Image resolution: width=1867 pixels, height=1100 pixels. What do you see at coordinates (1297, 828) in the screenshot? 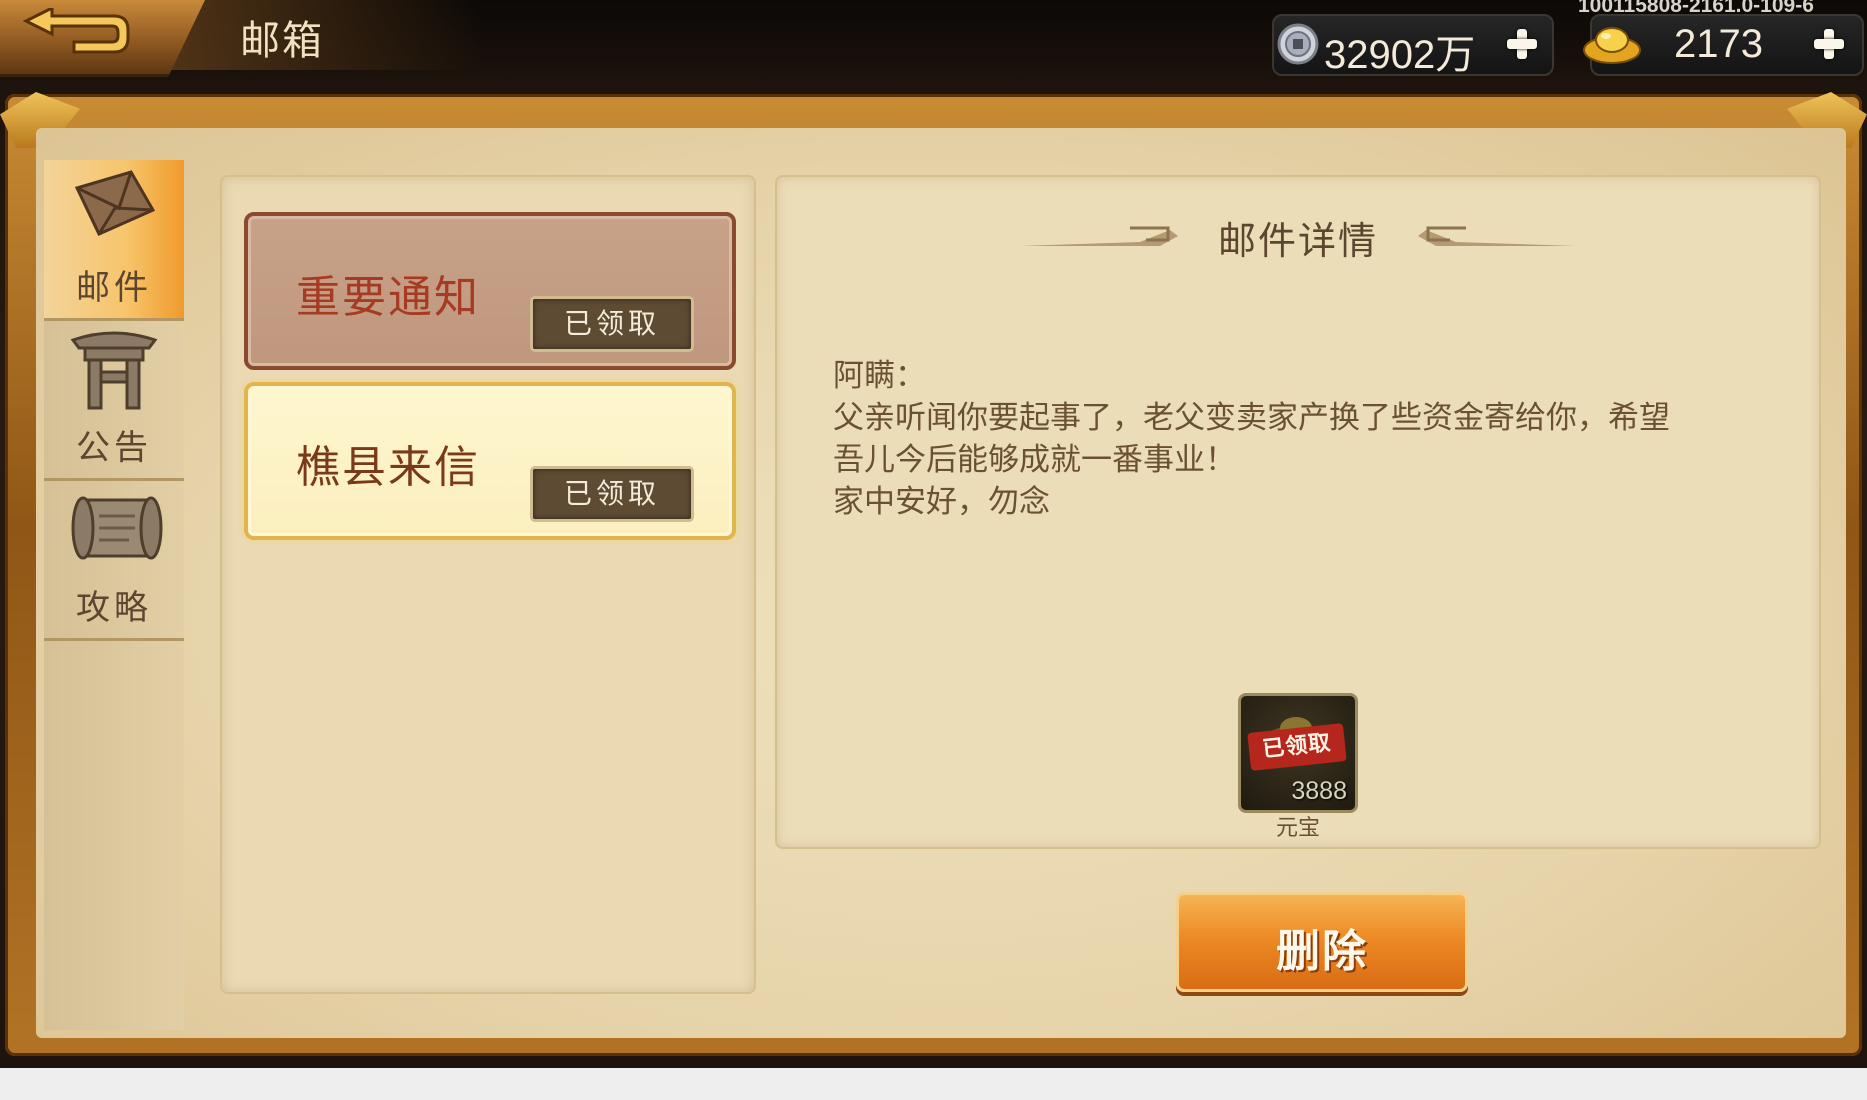
I see `attachment-name: 元宝` at bounding box center [1297, 828].